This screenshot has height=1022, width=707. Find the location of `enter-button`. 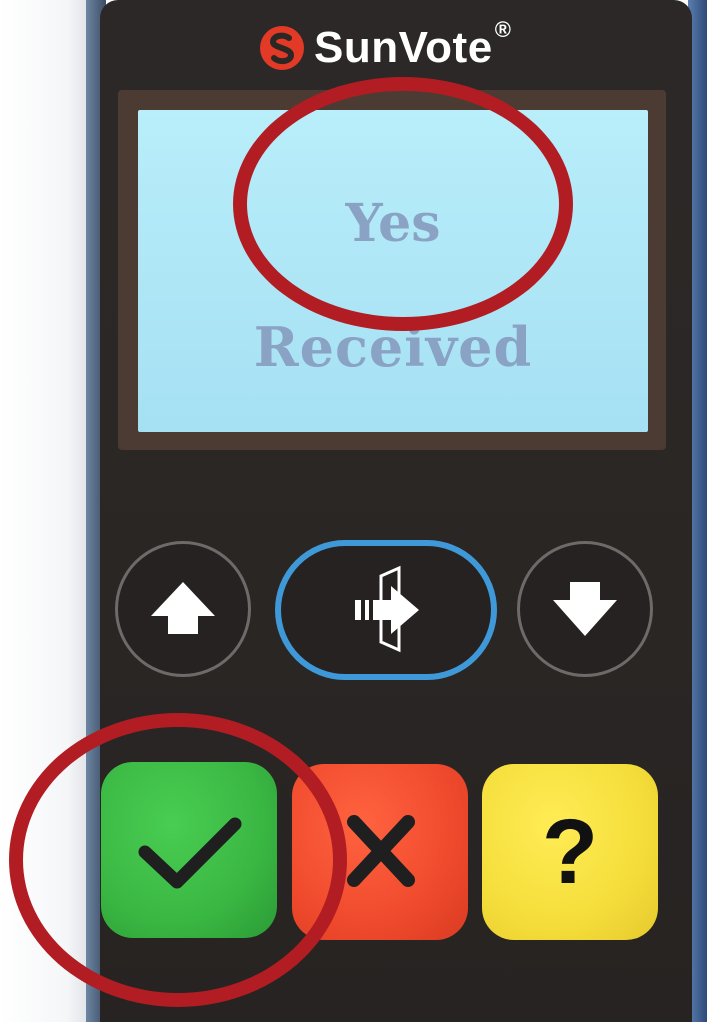

enter-button is located at coordinates (386, 610).